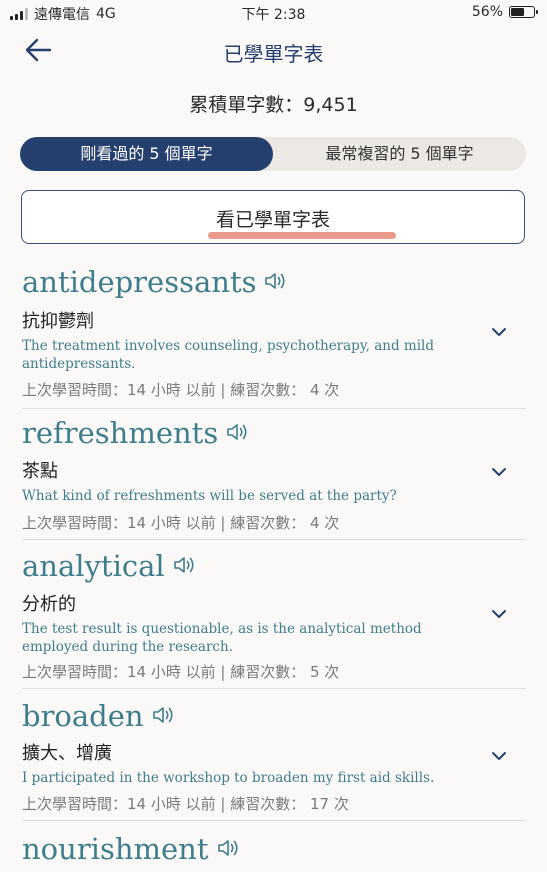 Image resolution: width=547 pixels, height=872 pixels. Describe the element at coordinates (272, 220) in the screenshot. I see `view-word-list-label: 看已學單字表` at that location.